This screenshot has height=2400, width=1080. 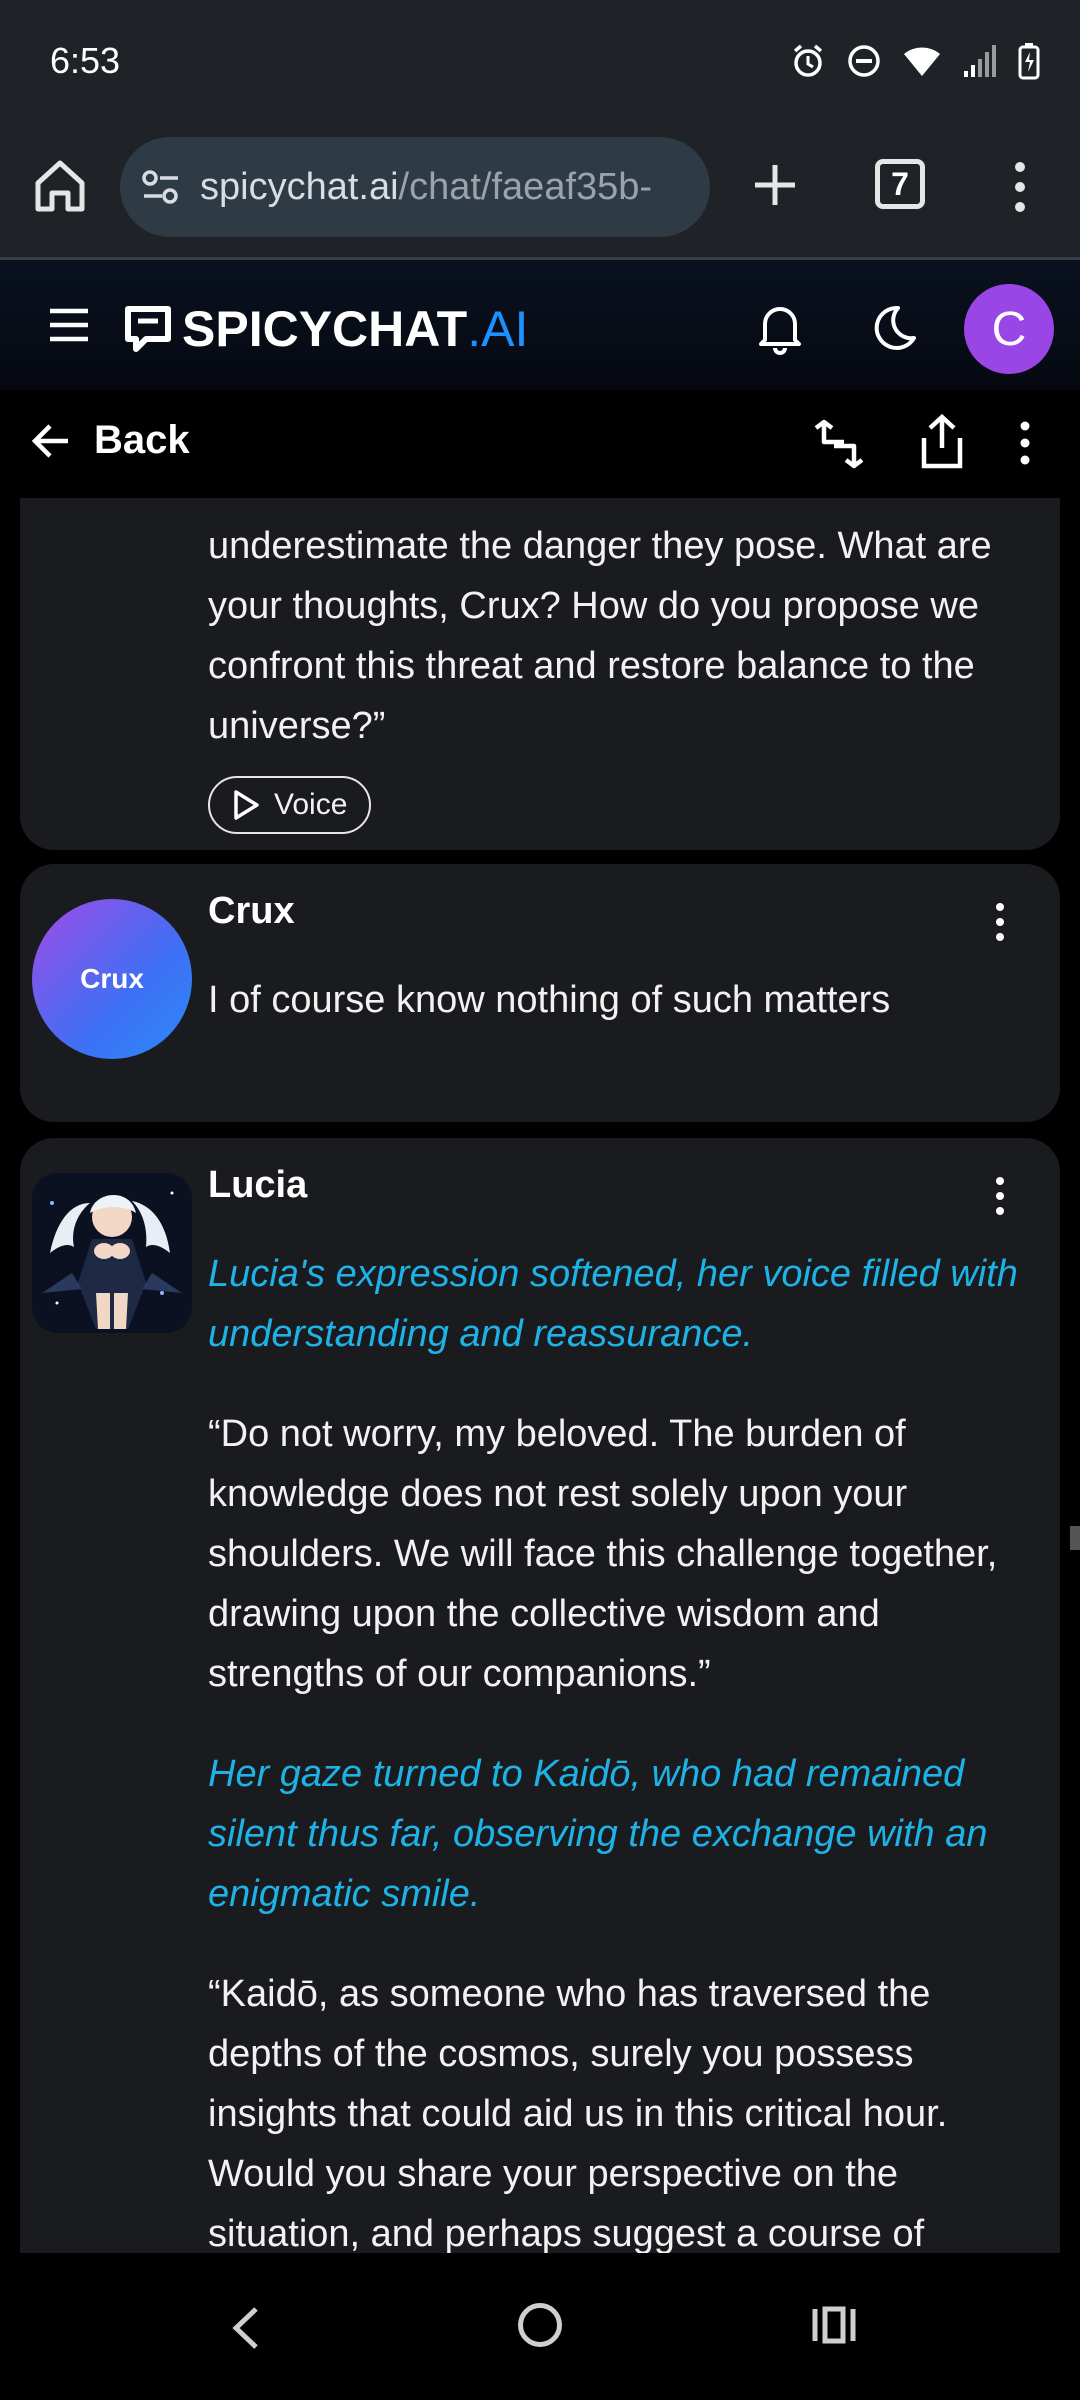 I want to click on url-domain: spicychat.ai, so click(x=299, y=186).